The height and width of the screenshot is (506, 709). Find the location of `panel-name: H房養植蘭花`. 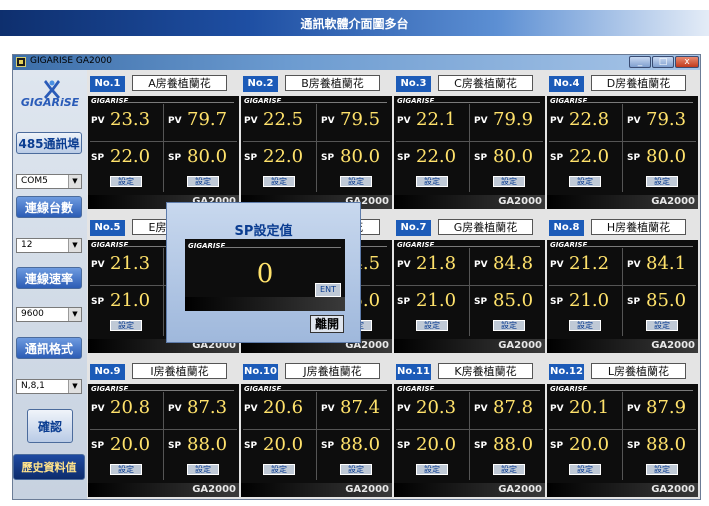

panel-name: H房養植蘭花 is located at coordinates (638, 227).